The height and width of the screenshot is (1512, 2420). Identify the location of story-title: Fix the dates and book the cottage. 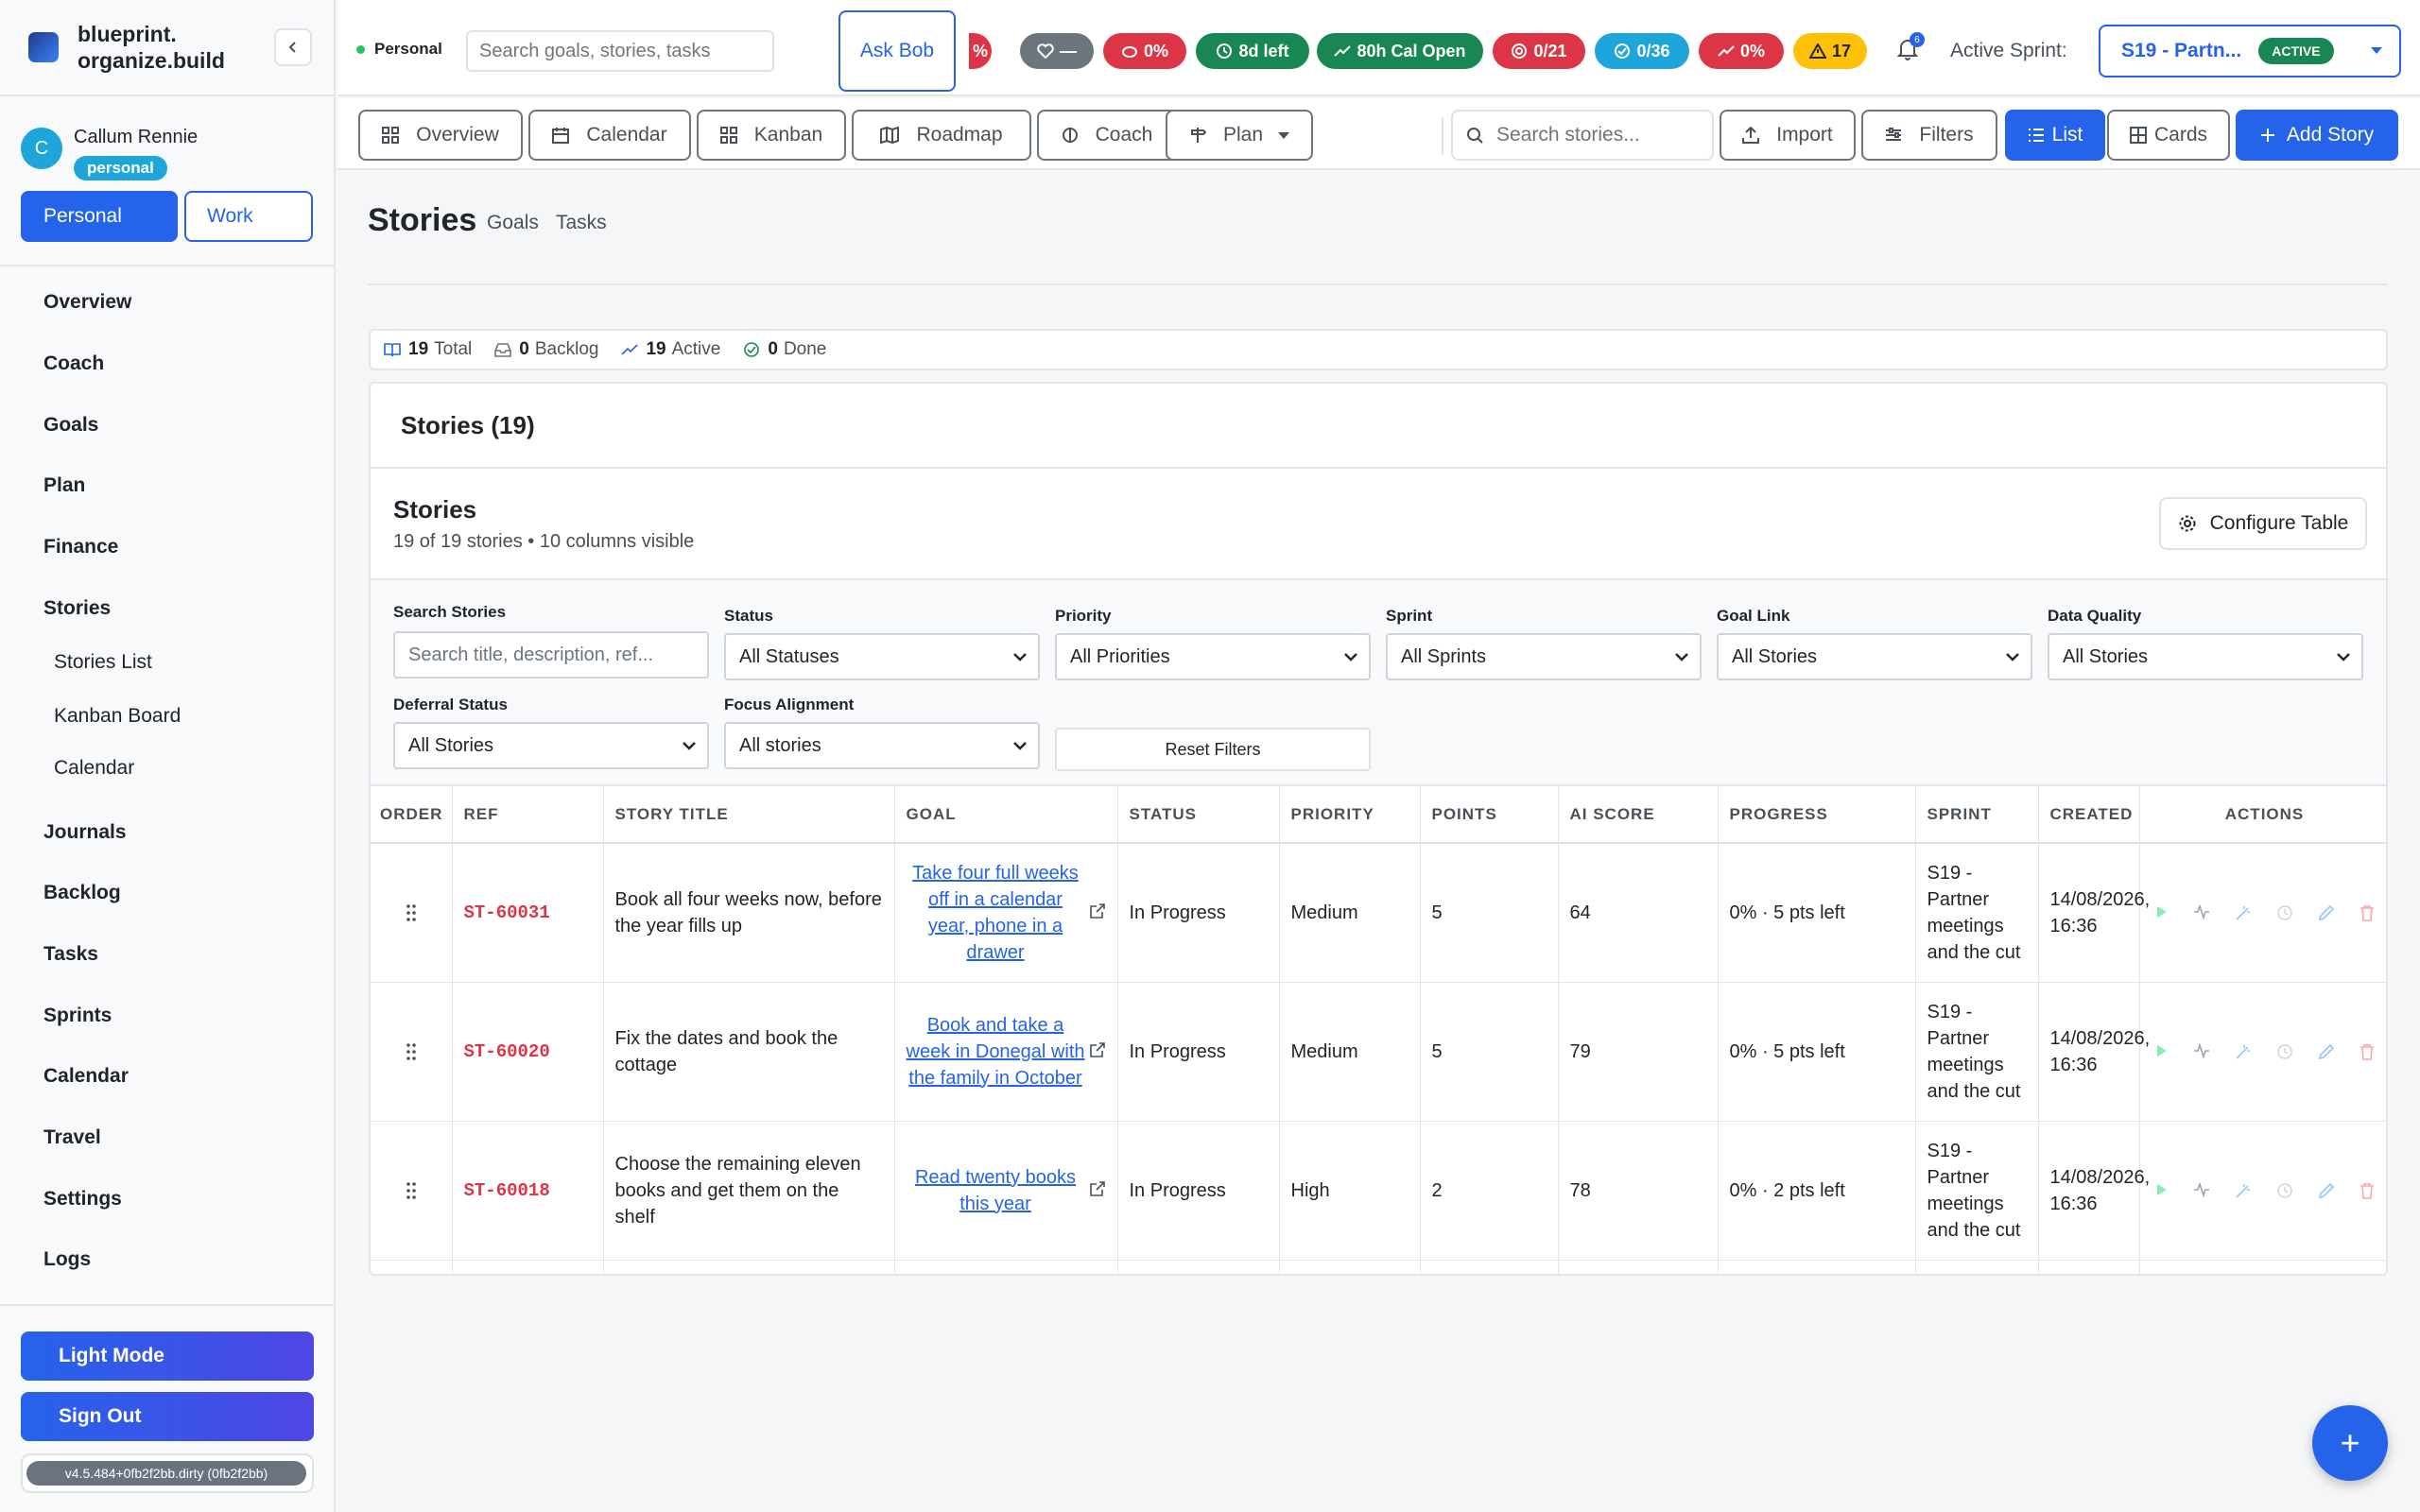
(749, 1052).